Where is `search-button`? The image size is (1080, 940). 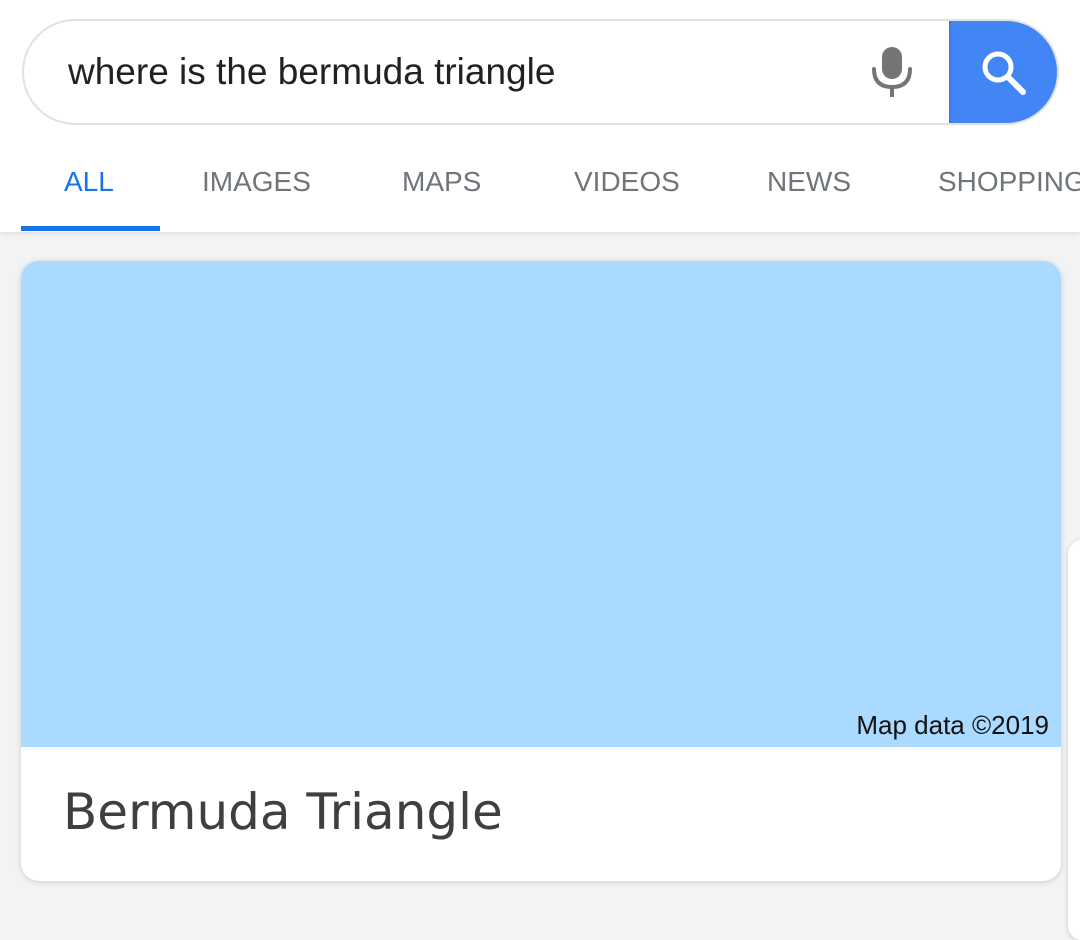
search-button is located at coordinates (1003, 72).